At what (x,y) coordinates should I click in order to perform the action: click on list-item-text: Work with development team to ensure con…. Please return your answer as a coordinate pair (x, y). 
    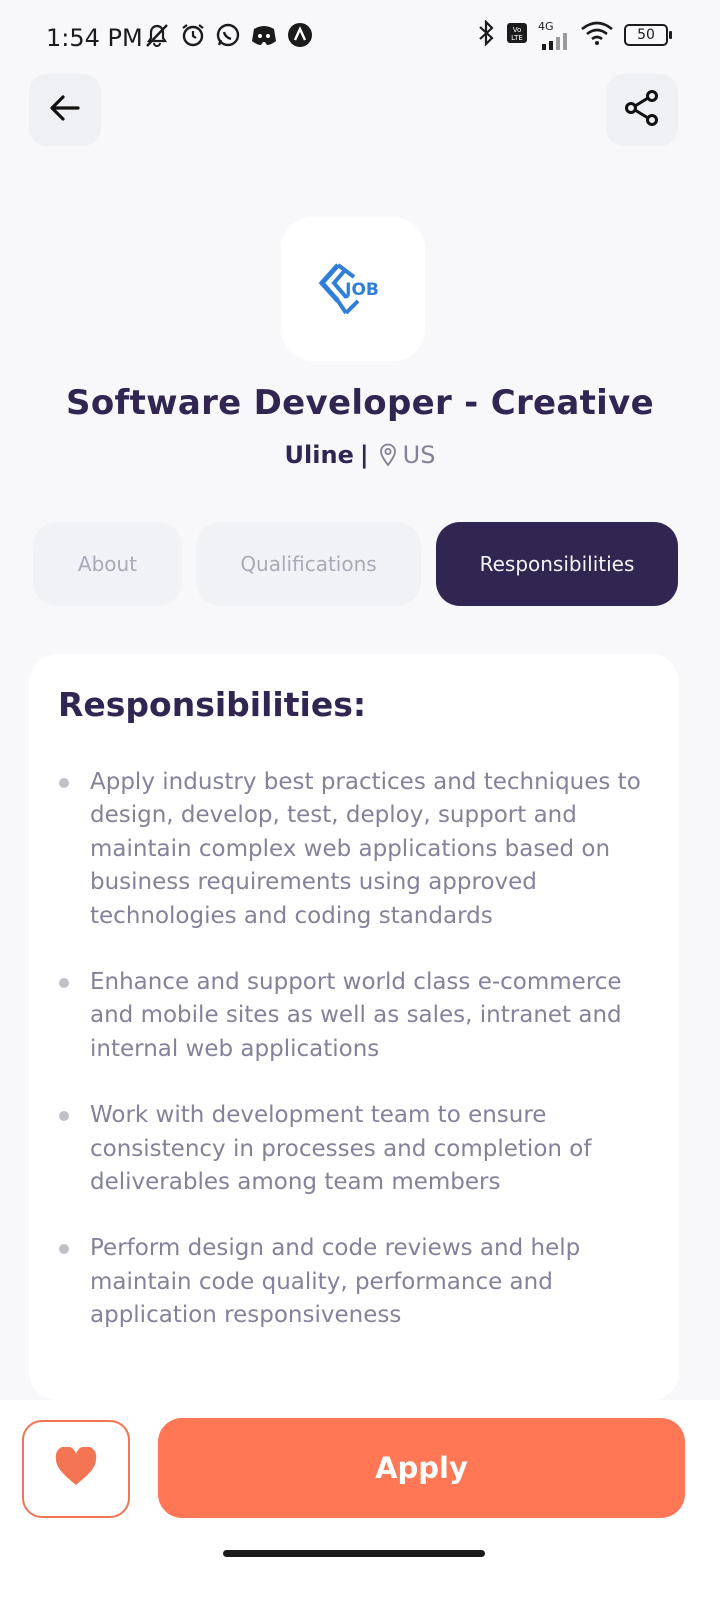
    Looking at the image, I should click on (341, 1149).